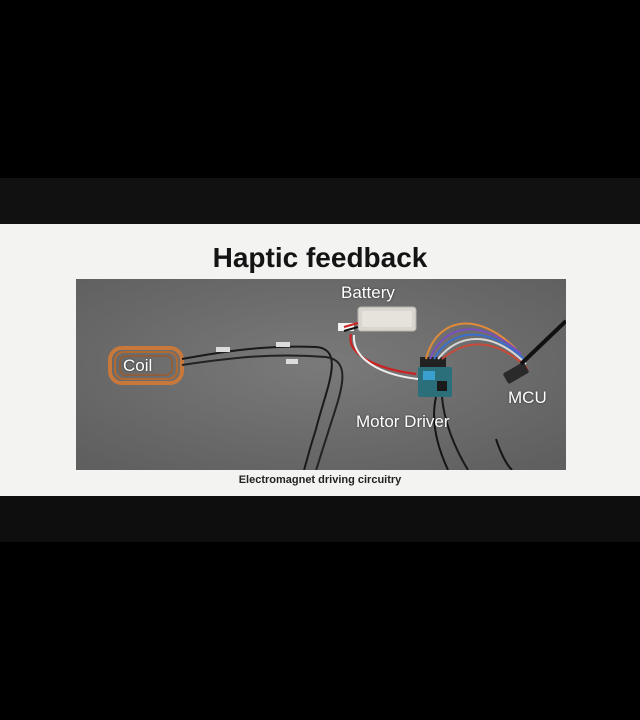 The width and height of the screenshot is (640, 720). What do you see at coordinates (320, 480) in the screenshot?
I see `slide-caption: Electromagnet driving circuitry` at bounding box center [320, 480].